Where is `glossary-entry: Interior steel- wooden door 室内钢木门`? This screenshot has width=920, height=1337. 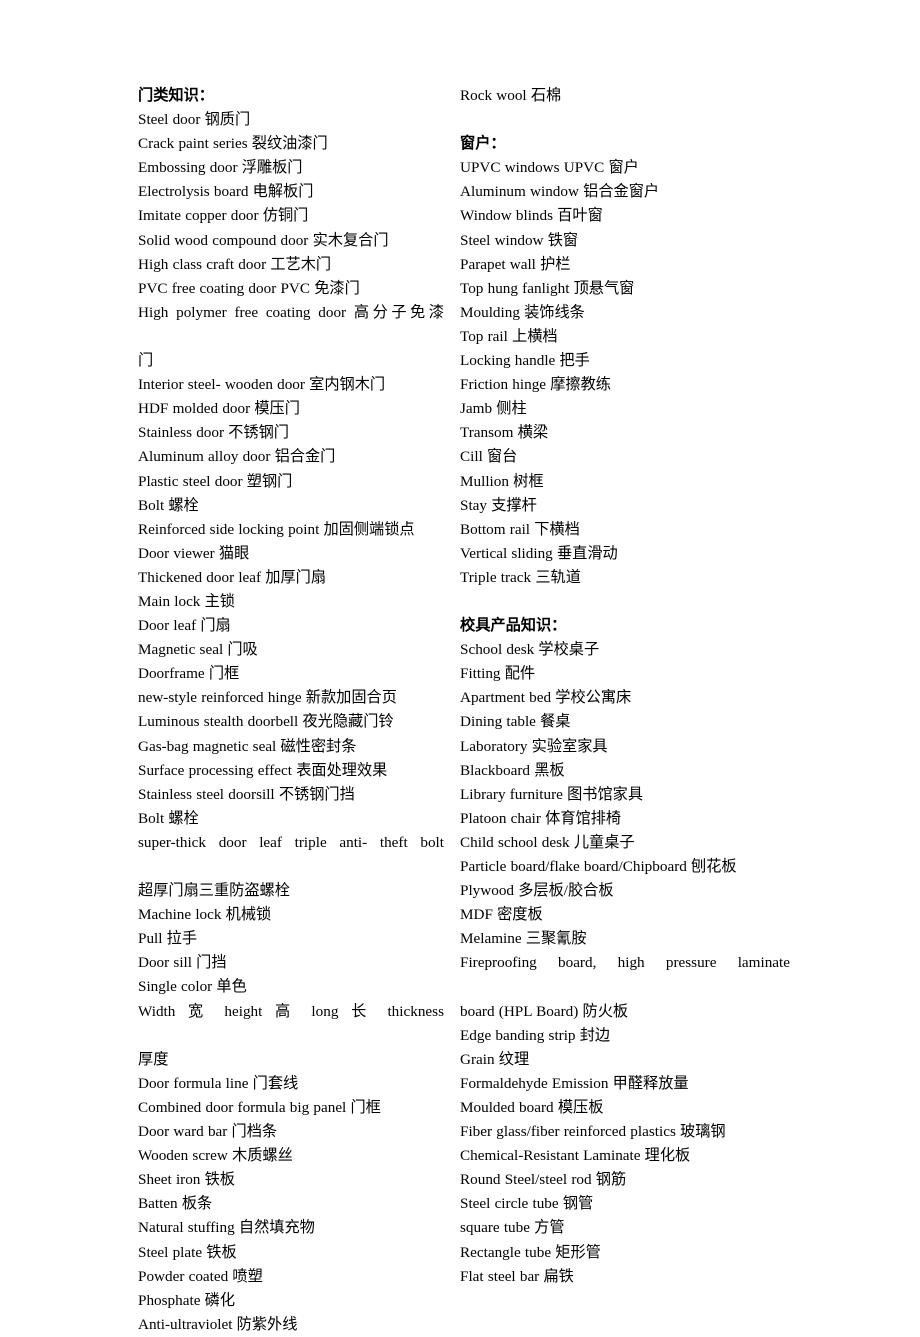 glossary-entry: Interior steel- wooden door 室内钢木门 is located at coordinates (262, 385).